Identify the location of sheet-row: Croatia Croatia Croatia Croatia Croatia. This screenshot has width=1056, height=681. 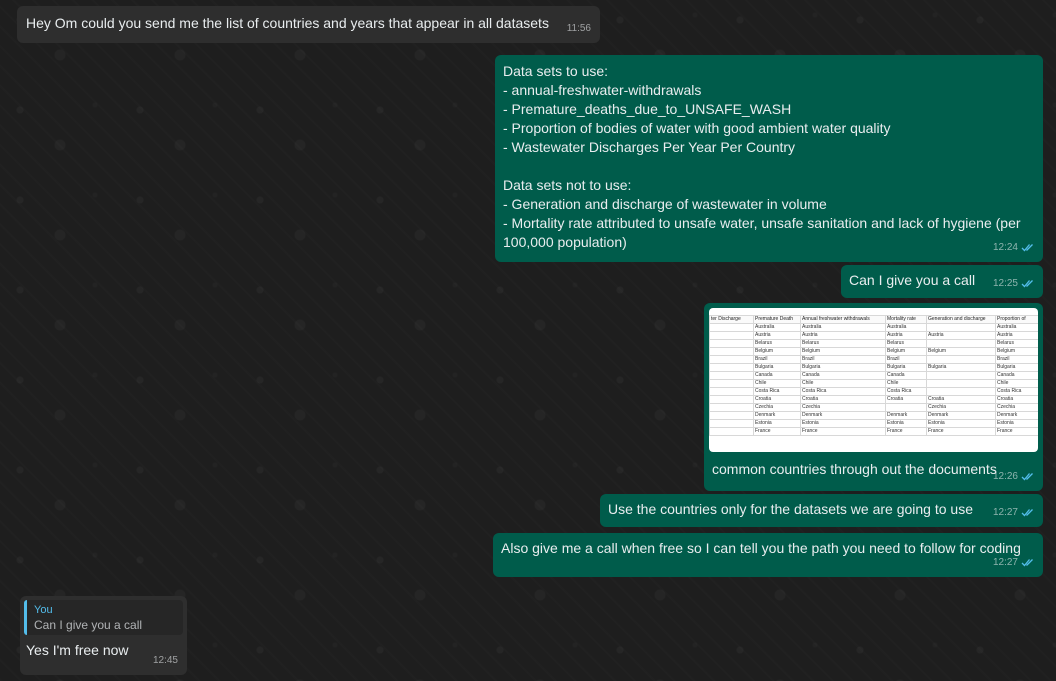
(873, 399).